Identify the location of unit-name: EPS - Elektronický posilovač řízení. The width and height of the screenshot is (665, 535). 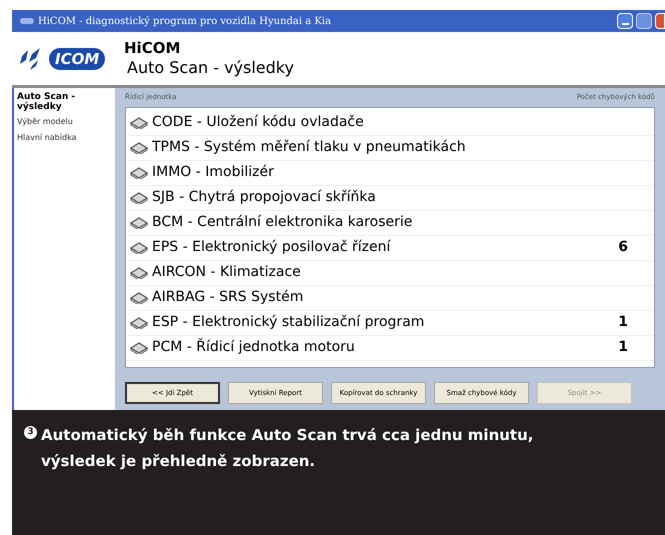
(271, 248).